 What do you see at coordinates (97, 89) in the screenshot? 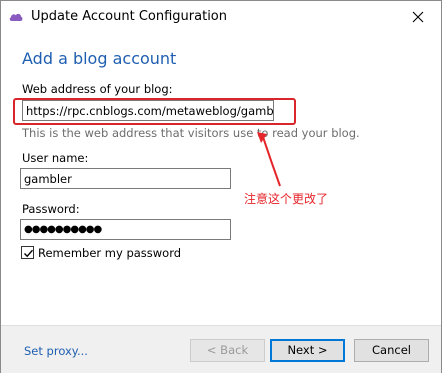
I see `web-address-label: Web address of your blog:` at bounding box center [97, 89].